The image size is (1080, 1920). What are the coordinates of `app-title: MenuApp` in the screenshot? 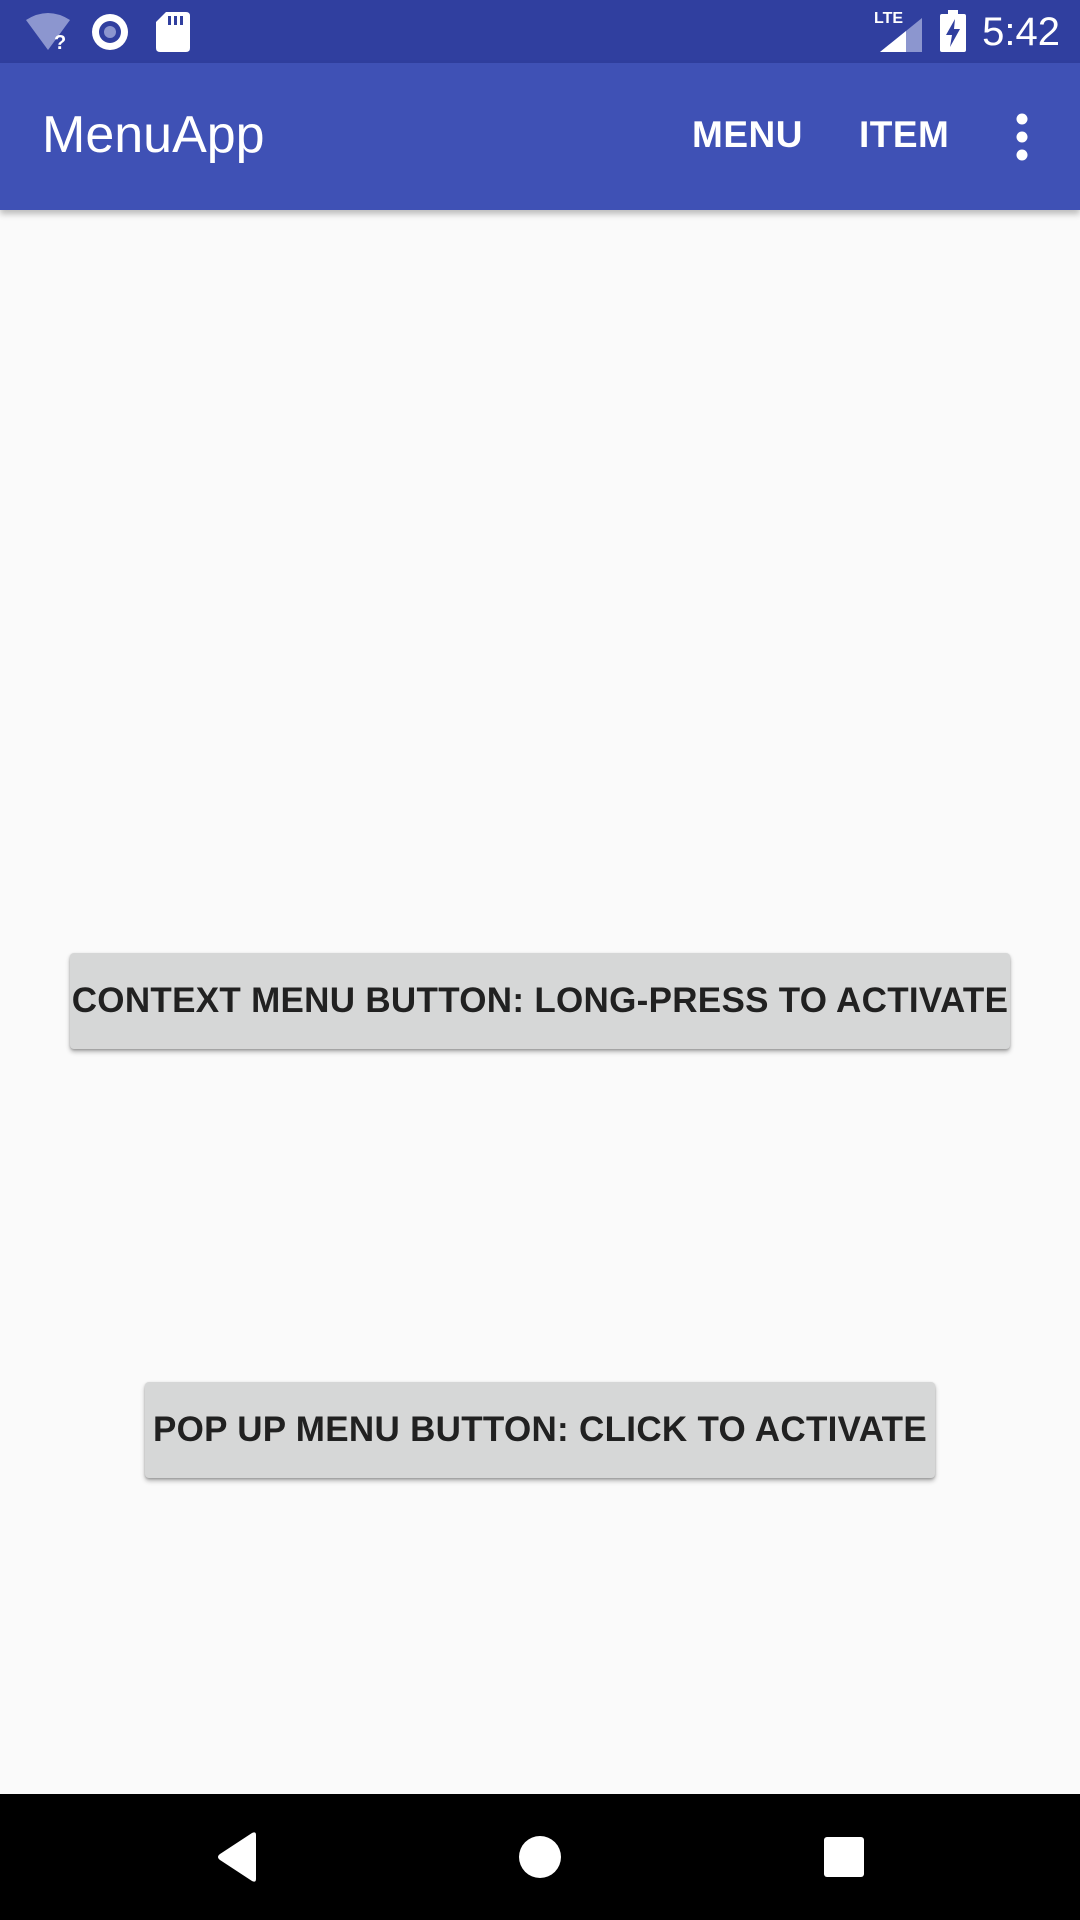 It's located at (153, 135).